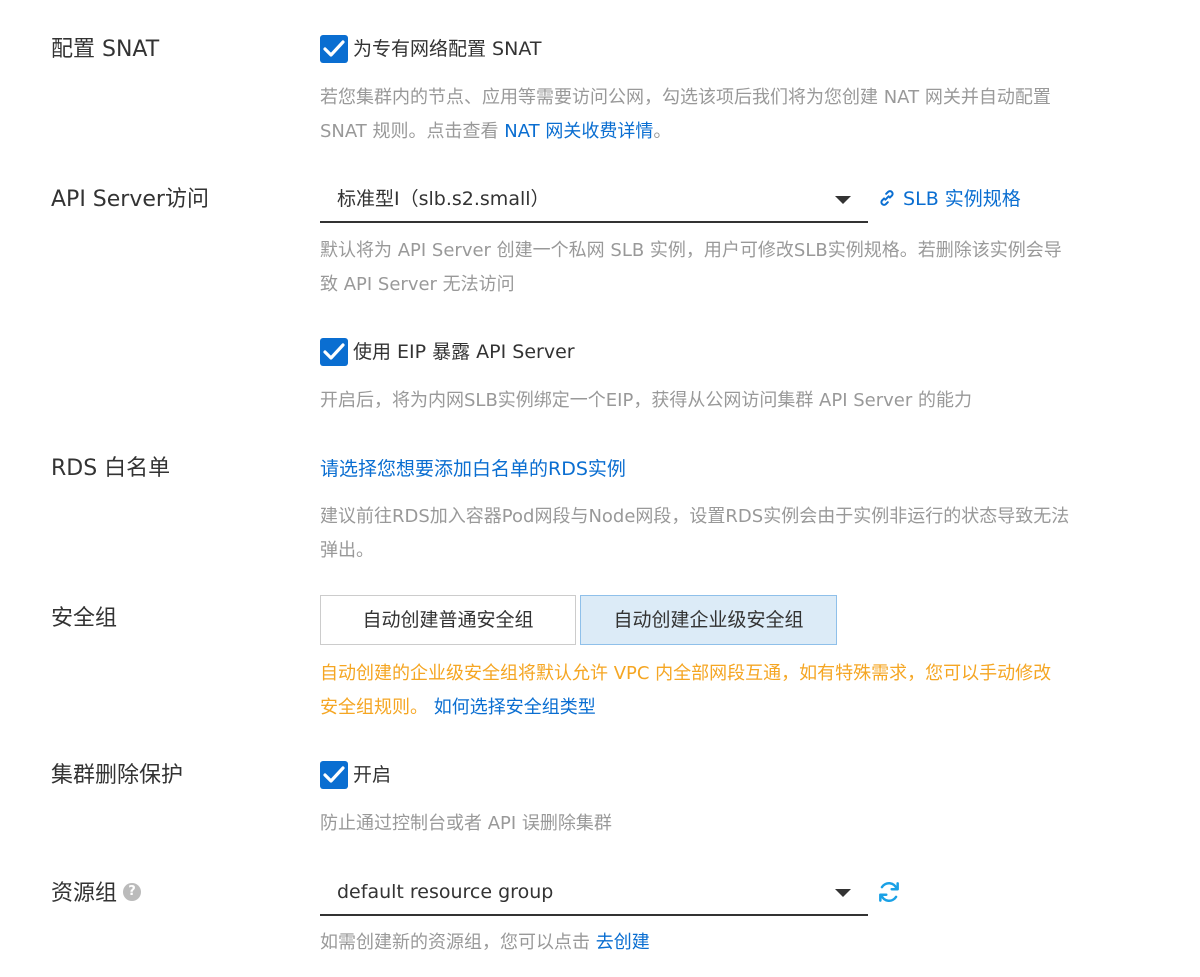 The height and width of the screenshot is (977, 1200). I want to click on snat-label: 配置 SNAT, so click(105, 49).